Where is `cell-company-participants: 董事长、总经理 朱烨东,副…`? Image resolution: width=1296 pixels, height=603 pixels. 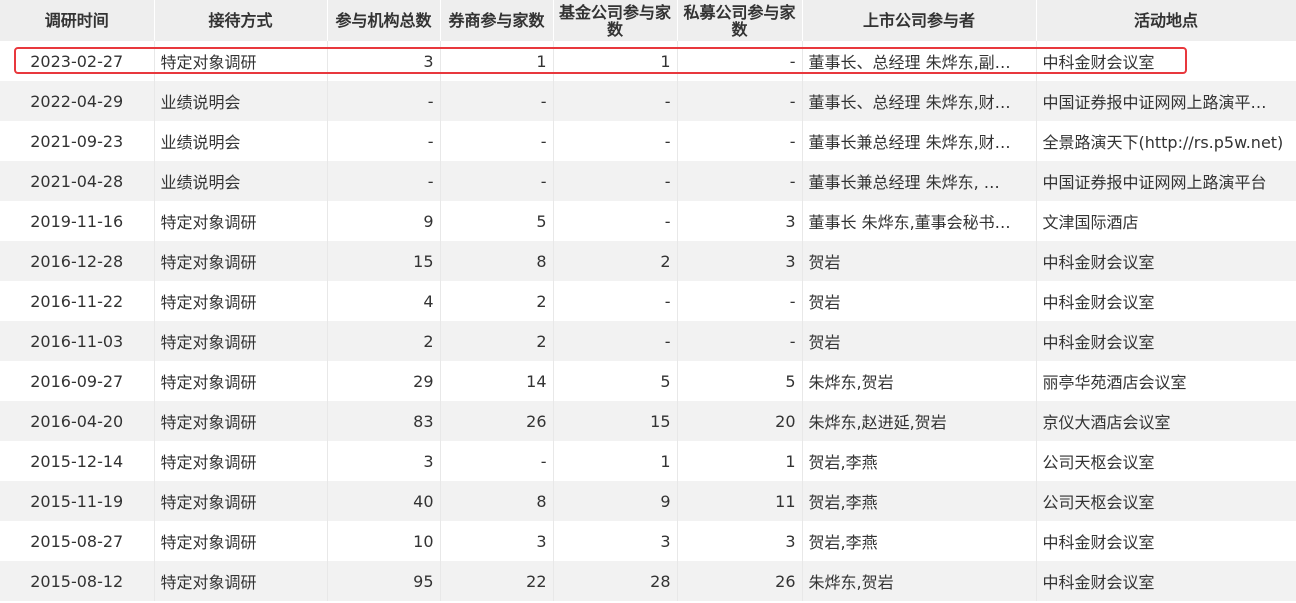
cell-company-participants: 董事长、总经理 朱烨东,副… is located at coordinates (919, 61).